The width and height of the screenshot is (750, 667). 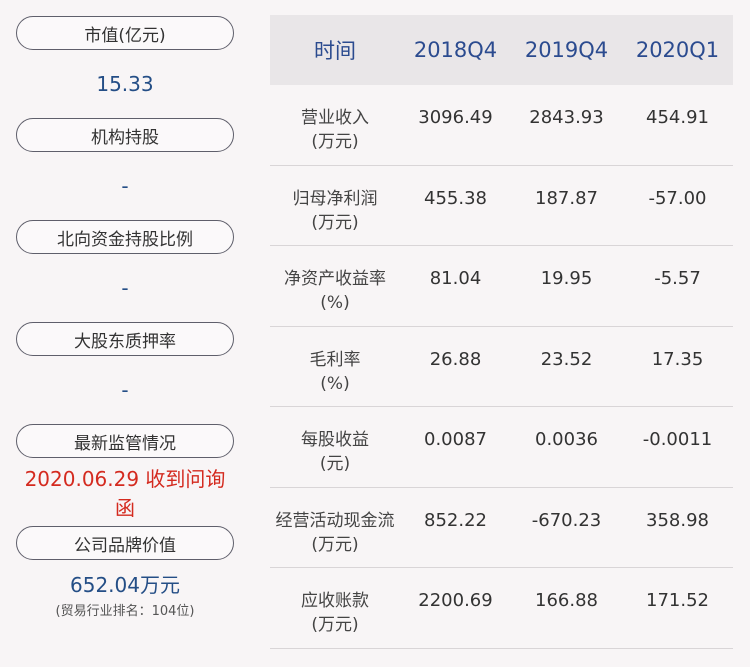 I want to click on metric-value: 81.04, so click(x=455, y=278).